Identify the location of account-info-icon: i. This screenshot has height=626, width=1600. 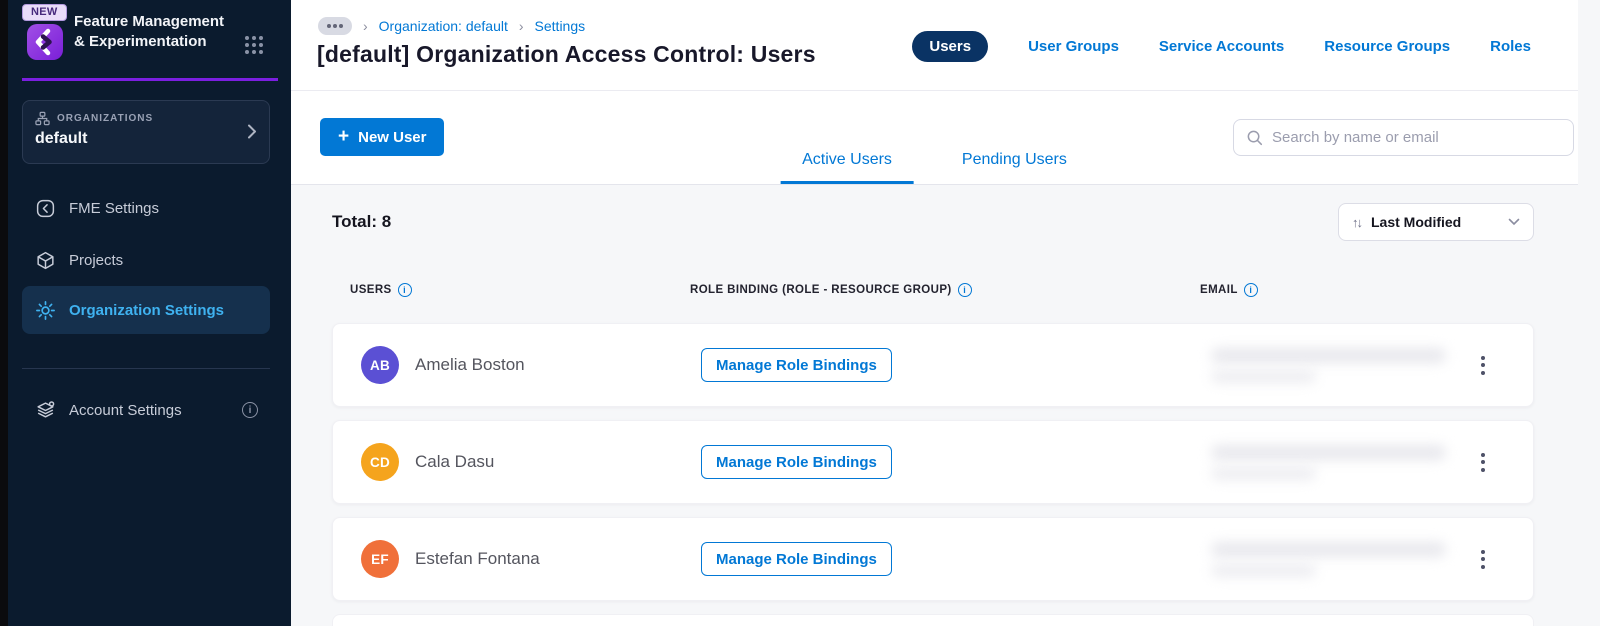
(250, 410).